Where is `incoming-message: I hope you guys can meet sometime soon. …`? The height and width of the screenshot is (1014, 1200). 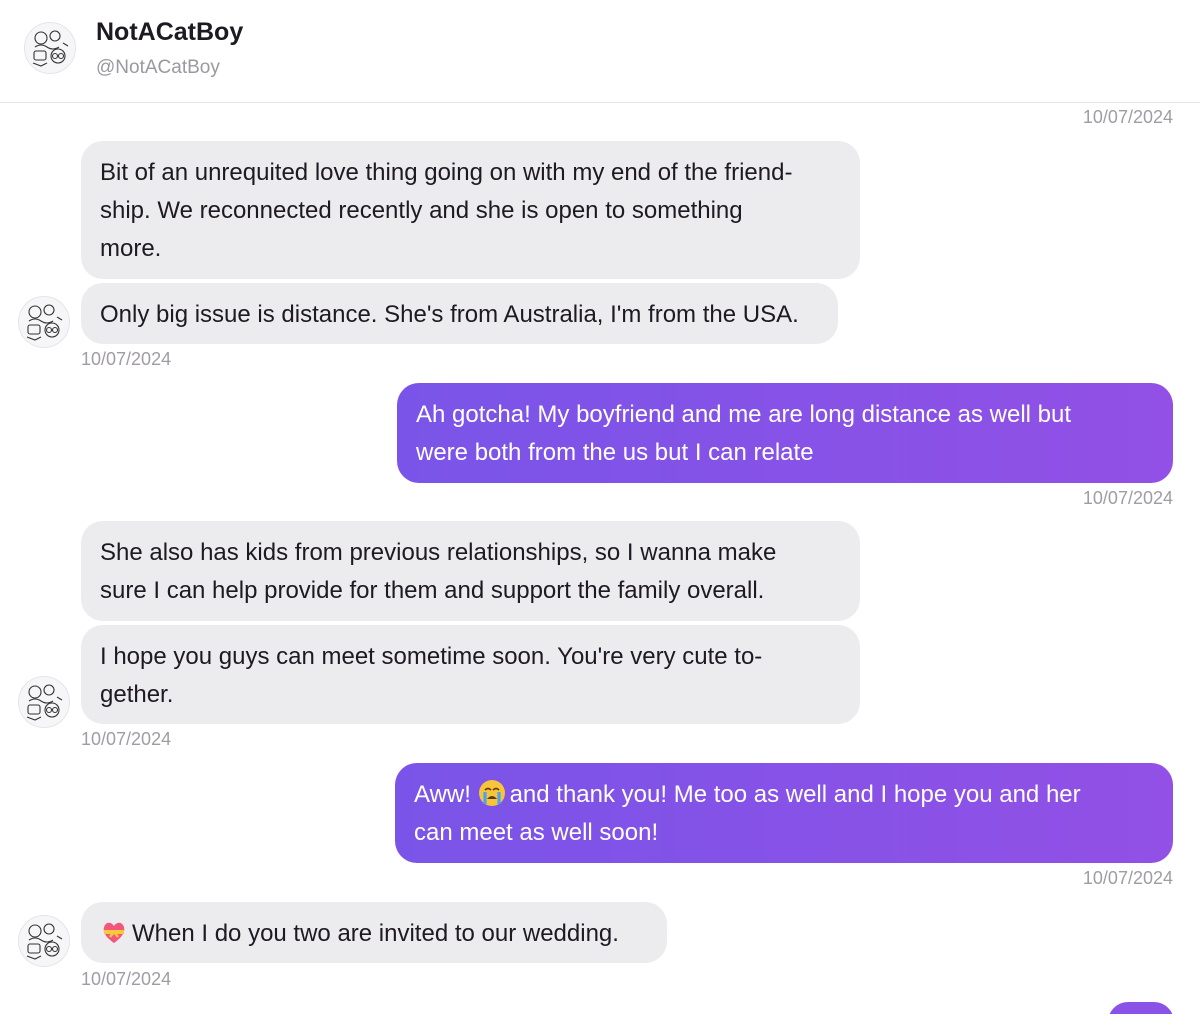 incoming-message: I hope you guys can meet sometime soon. … is located at coordinates (470, 674).